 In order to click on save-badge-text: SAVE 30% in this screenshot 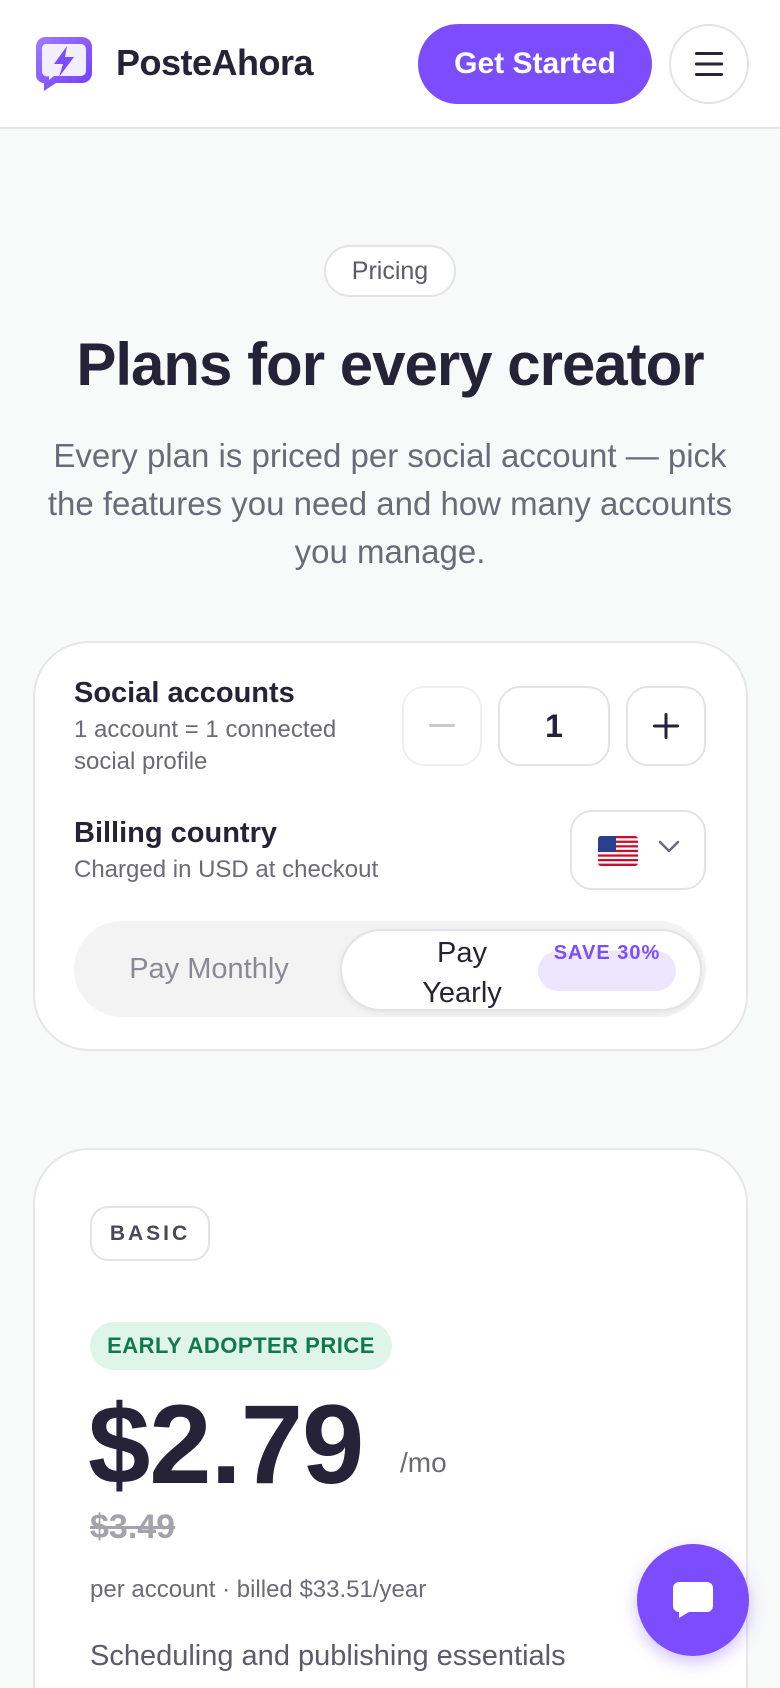, I will do `click(607, 953)`.